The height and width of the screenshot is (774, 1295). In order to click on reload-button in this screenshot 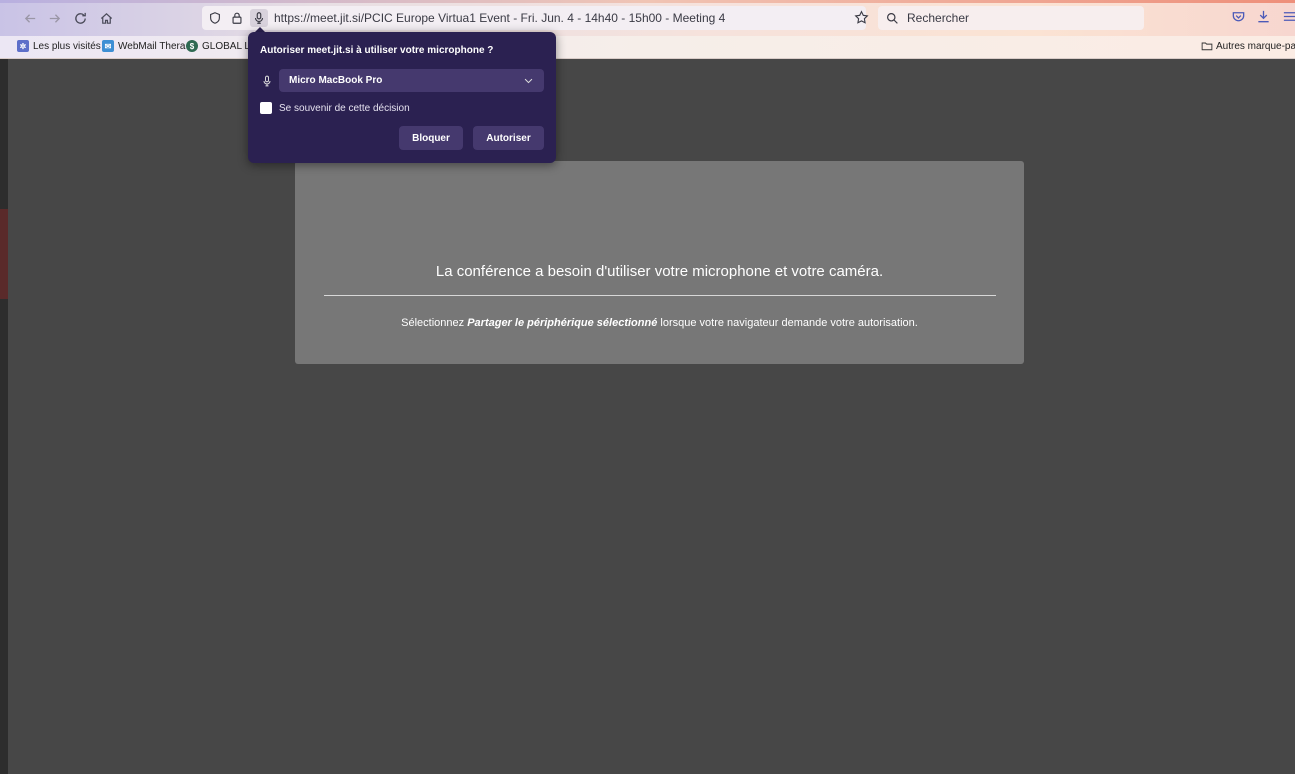, I will do `click(80, 18)`.